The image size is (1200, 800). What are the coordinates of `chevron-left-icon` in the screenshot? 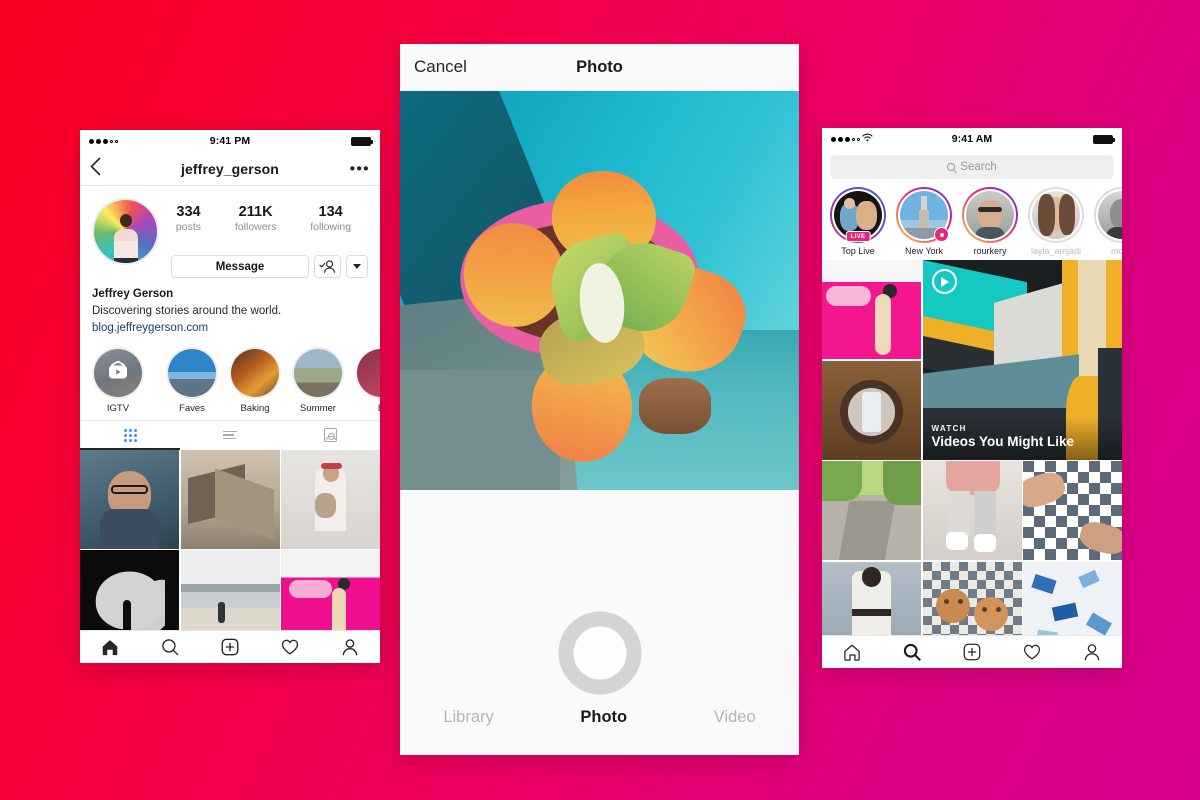 It's located at (95, 168).